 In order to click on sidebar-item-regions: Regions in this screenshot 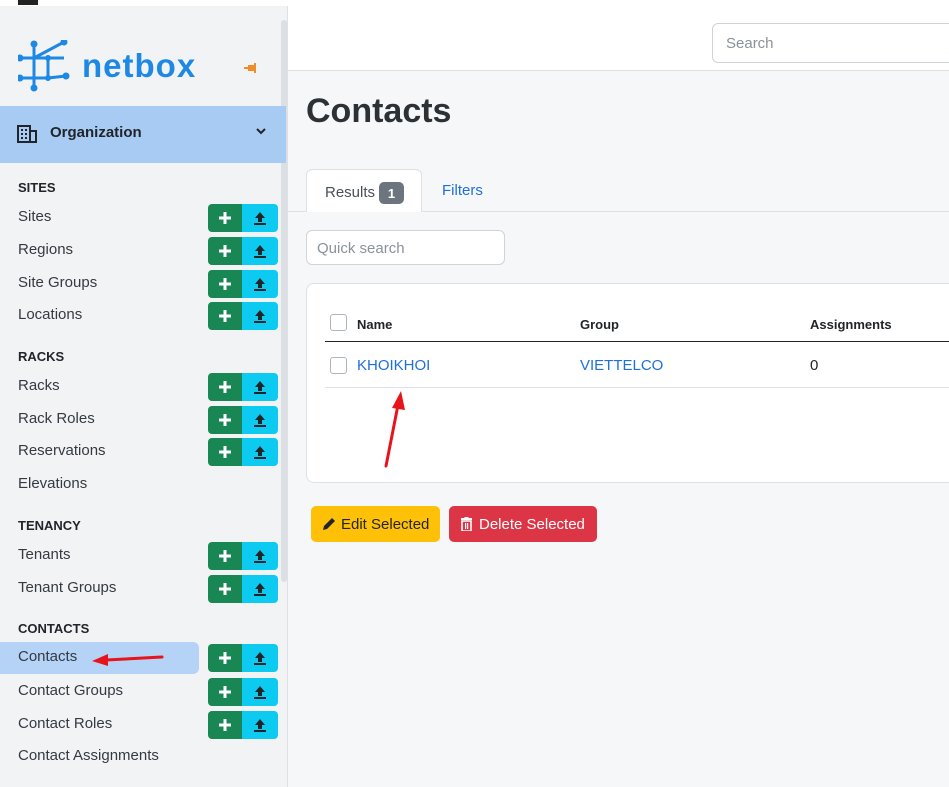, I will do `click(140, 251)`.